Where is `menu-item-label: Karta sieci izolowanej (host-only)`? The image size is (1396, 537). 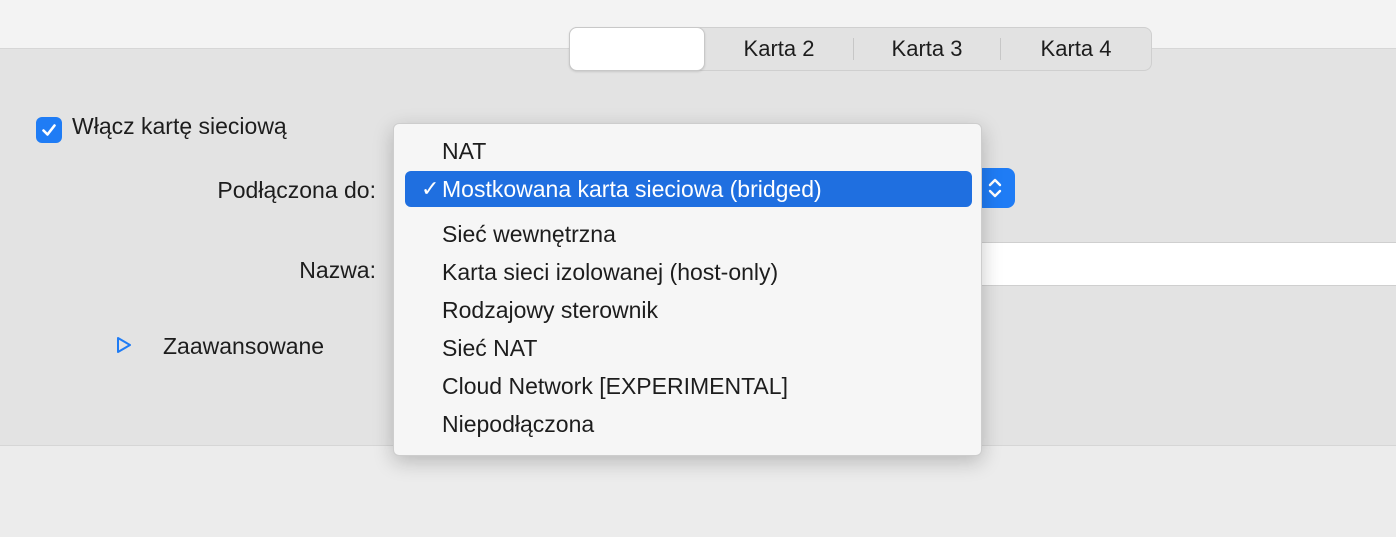 menu-item-label: Karta sieci izolowanej (host-only) is located at coordinates (610, 272).